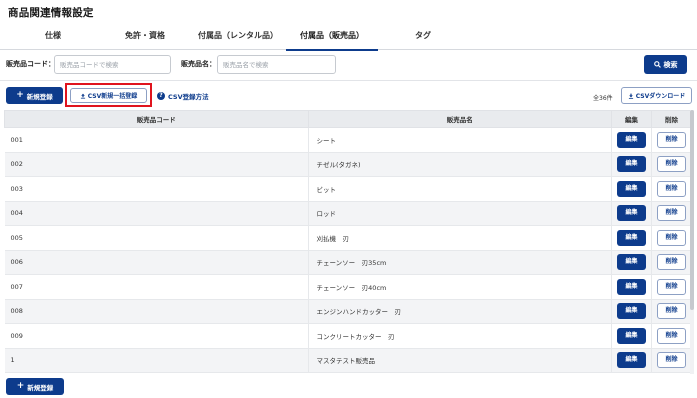  I want to click on table-row: 1 マスタテスト販売品 編集 削除, so click(348, 360).